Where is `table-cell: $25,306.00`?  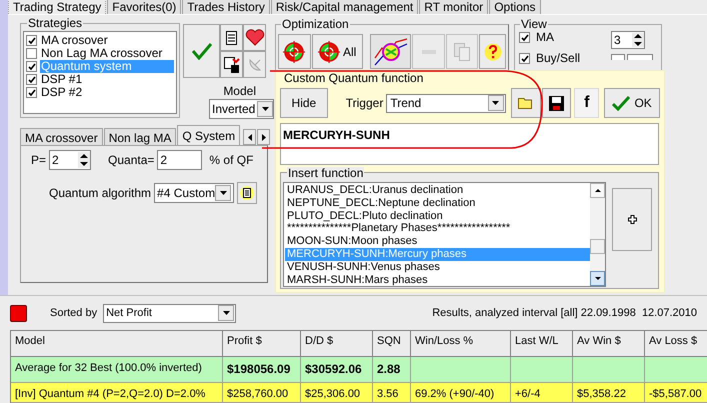 table-cell: $25,306.00 is located at coordinates (337, 393).